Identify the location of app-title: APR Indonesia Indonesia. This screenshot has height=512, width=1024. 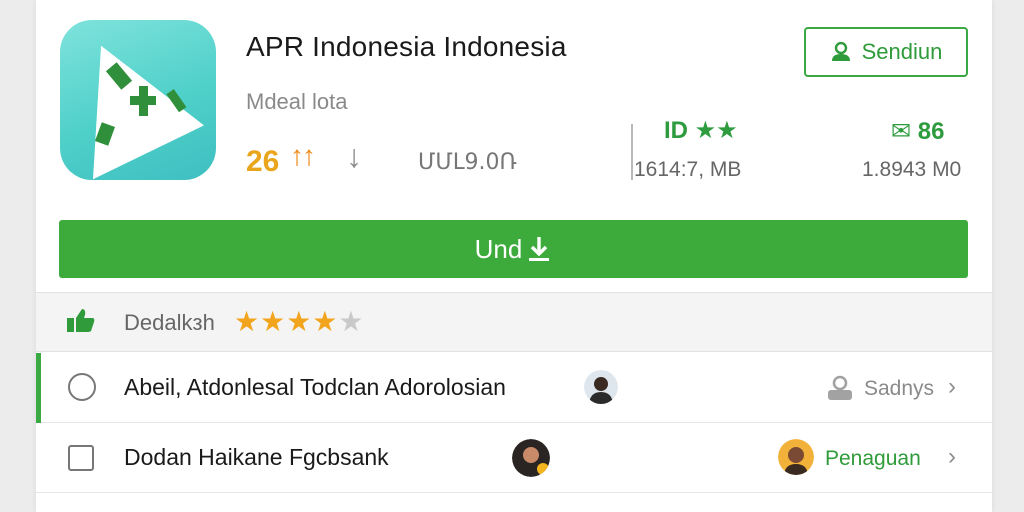
(406, 46).